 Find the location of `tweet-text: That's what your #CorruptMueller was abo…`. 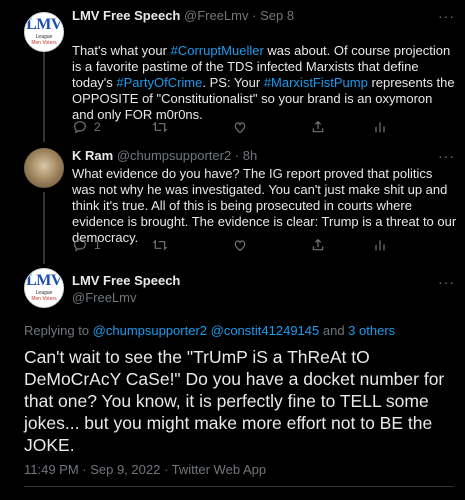

tweet-text: That's what your #CorruptMueller was abo… is located at coordinates (264, 83).